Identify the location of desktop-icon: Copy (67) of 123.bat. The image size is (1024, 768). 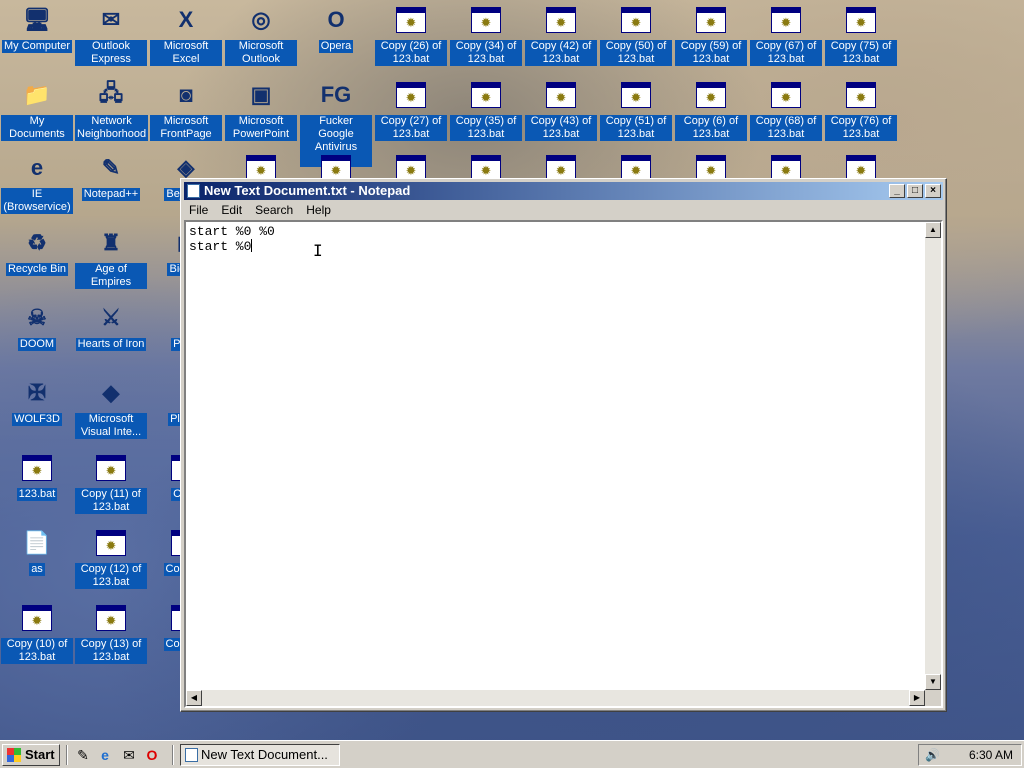
(786, 35).